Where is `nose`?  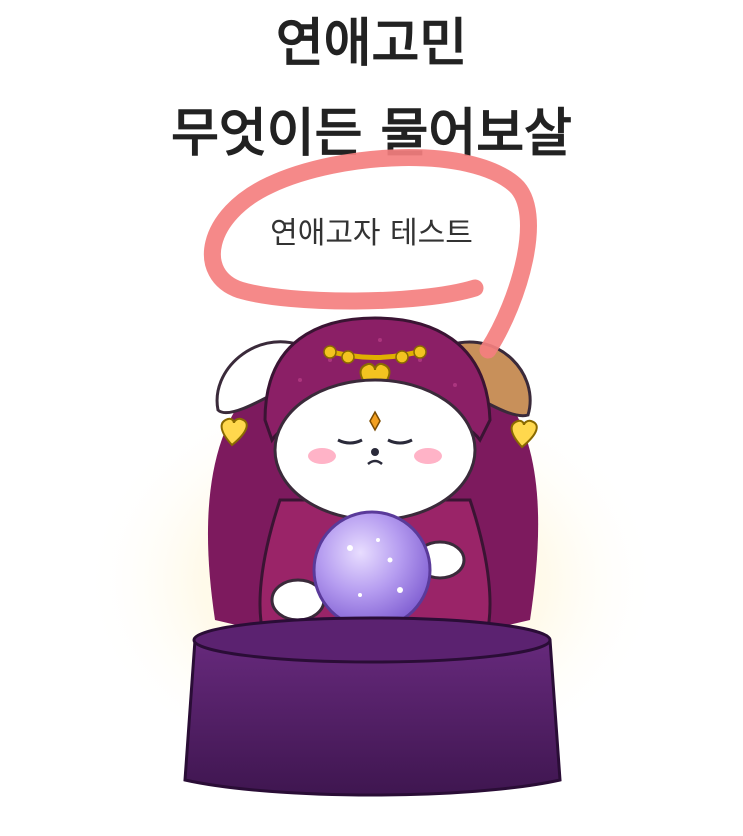 nose is located at coordinates (375, 452).